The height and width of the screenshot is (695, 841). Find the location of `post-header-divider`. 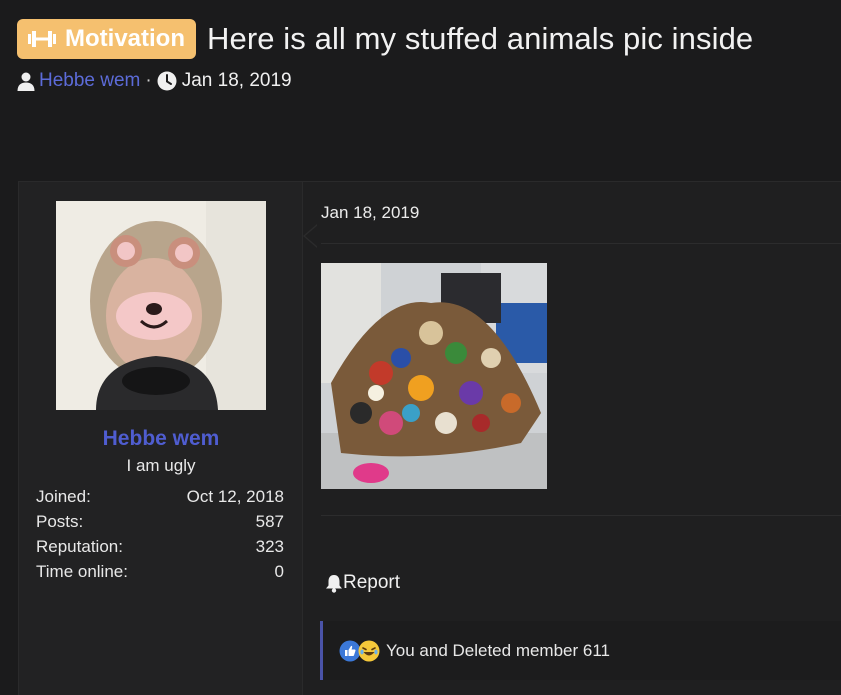

post-header-divider is located at coordinates (581, 243).